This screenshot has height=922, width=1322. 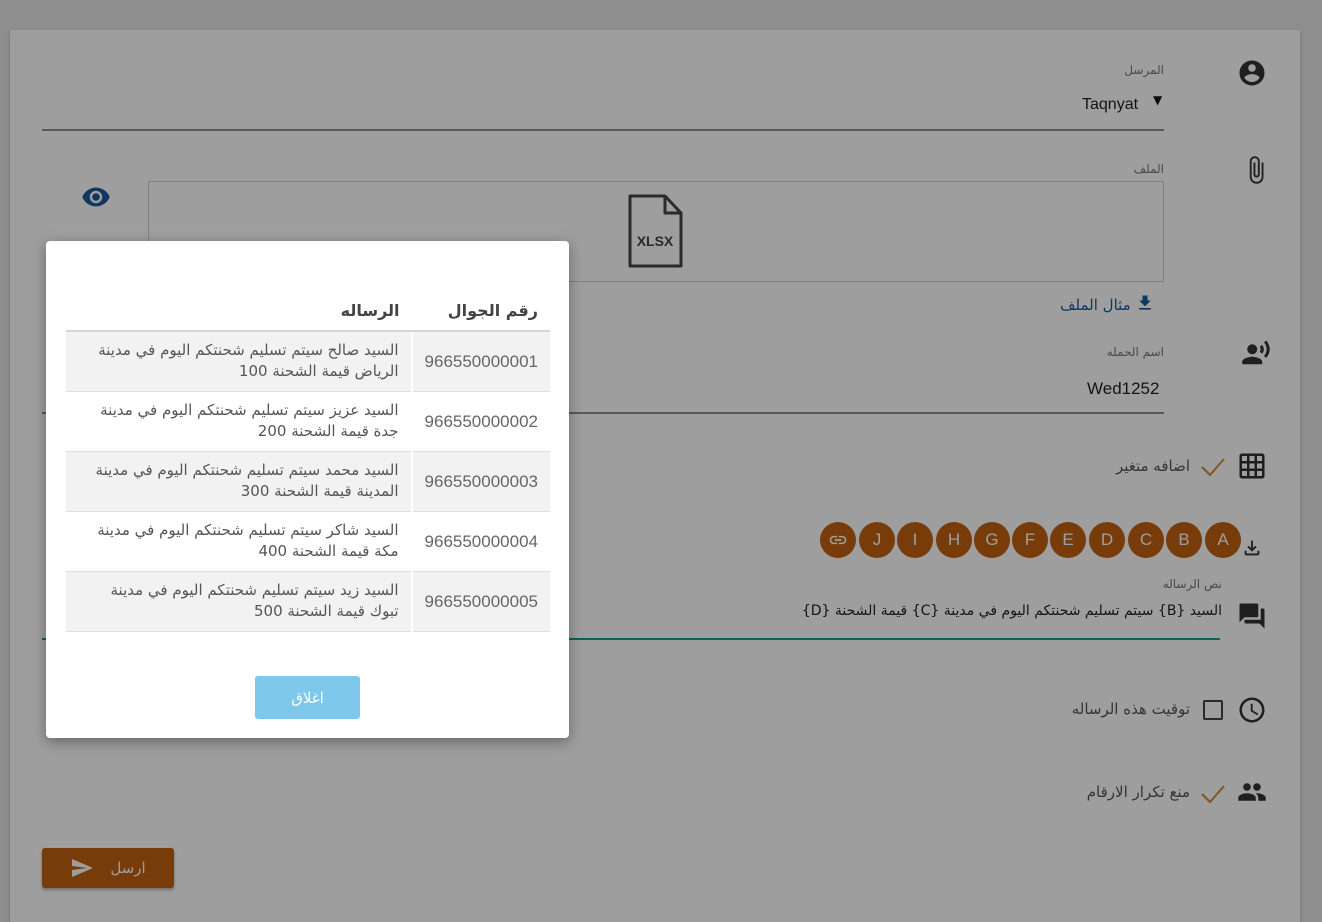 What do you see at coordinates (480, 541) in the screenshot?
I see `row-phone: 966550000004` at bounding box center [480, 541].